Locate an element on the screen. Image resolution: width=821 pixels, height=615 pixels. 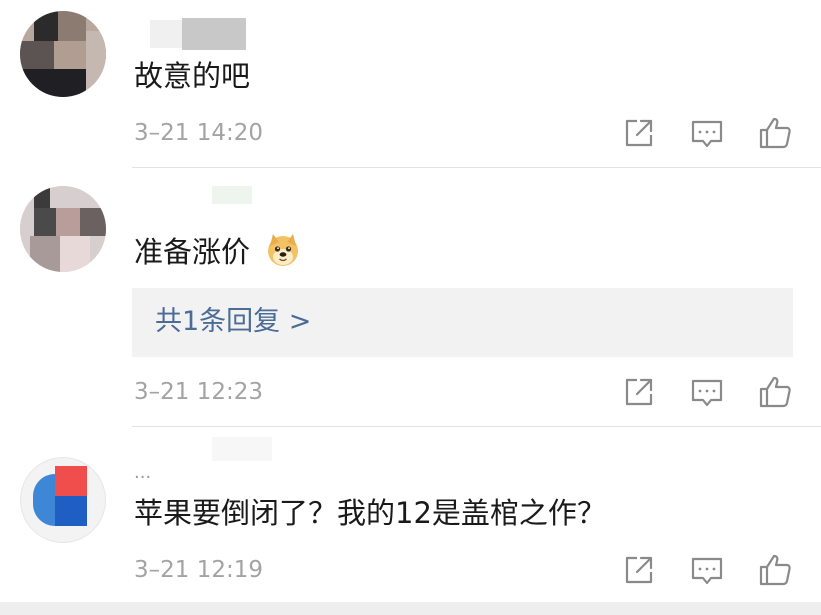
comment-text-content: 准备涨价 is located at coordinates (192, 252).